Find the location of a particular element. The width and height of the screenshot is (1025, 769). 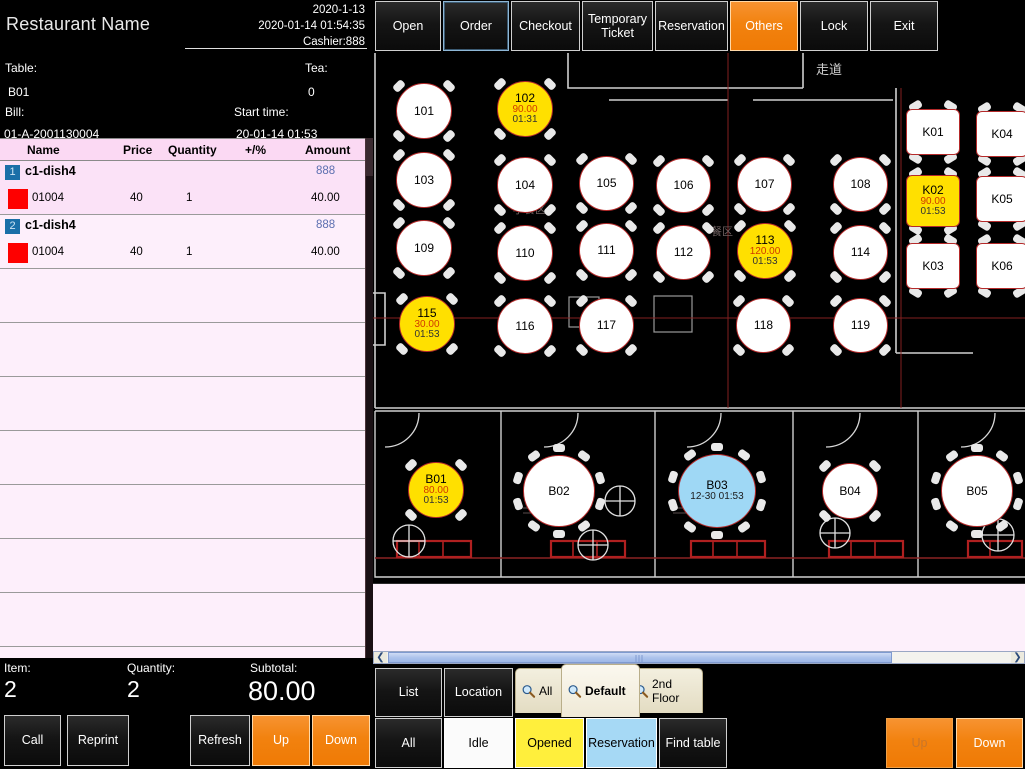

filter-reservation-button: Reservation is located at coordinates (621, 743).